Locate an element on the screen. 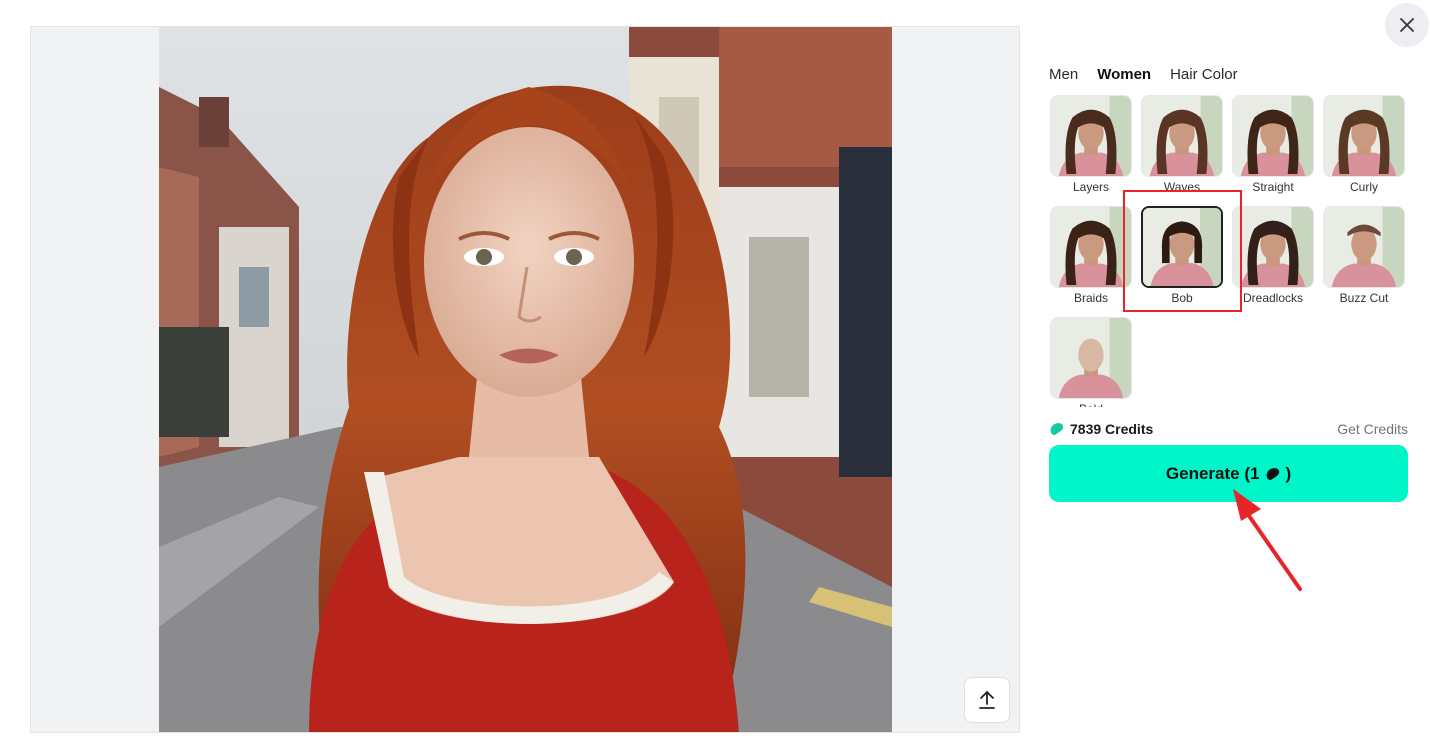 The image size is (1430, 754). hairstyle-option-layers: Layers is located at coordinates (1091, 145).